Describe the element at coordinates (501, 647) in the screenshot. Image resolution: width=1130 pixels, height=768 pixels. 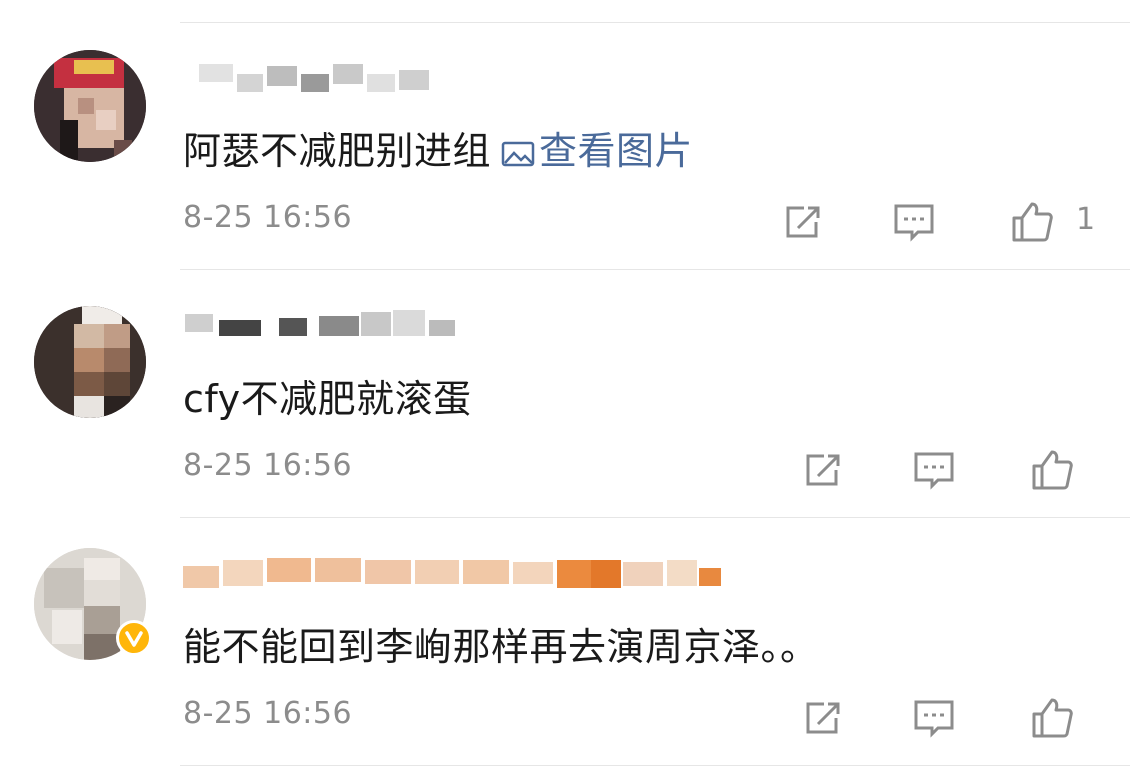
I see `comment-text: 能不能回到李峋那样再去演周京泽。。` at that location.